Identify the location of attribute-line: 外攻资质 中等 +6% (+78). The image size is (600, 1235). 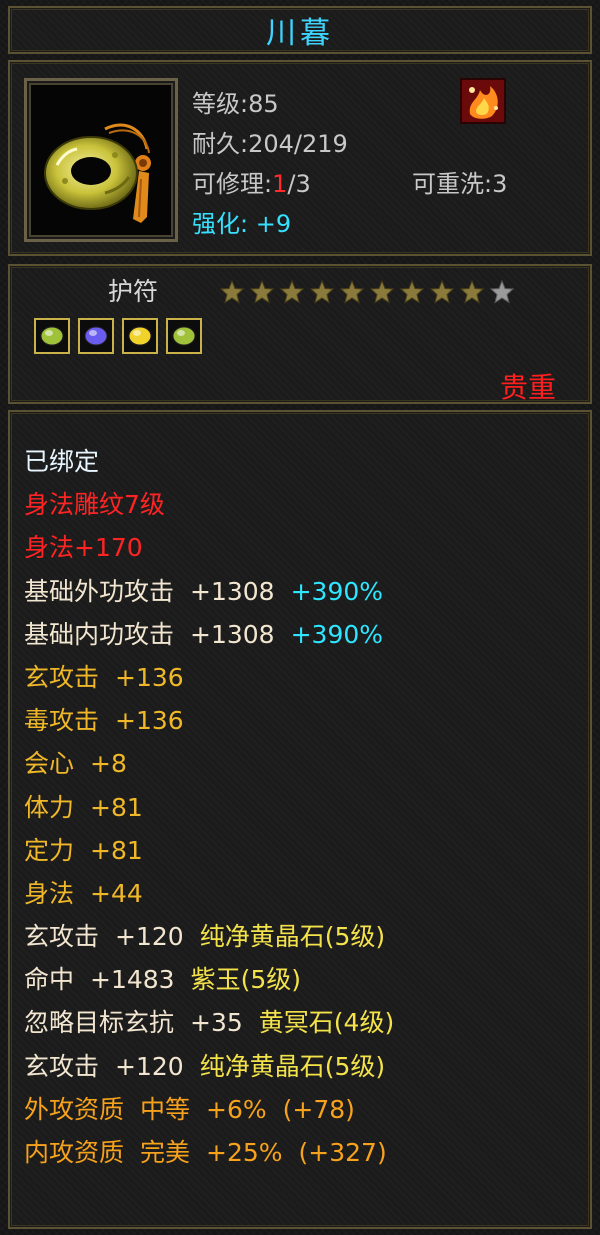
(209, 1109).